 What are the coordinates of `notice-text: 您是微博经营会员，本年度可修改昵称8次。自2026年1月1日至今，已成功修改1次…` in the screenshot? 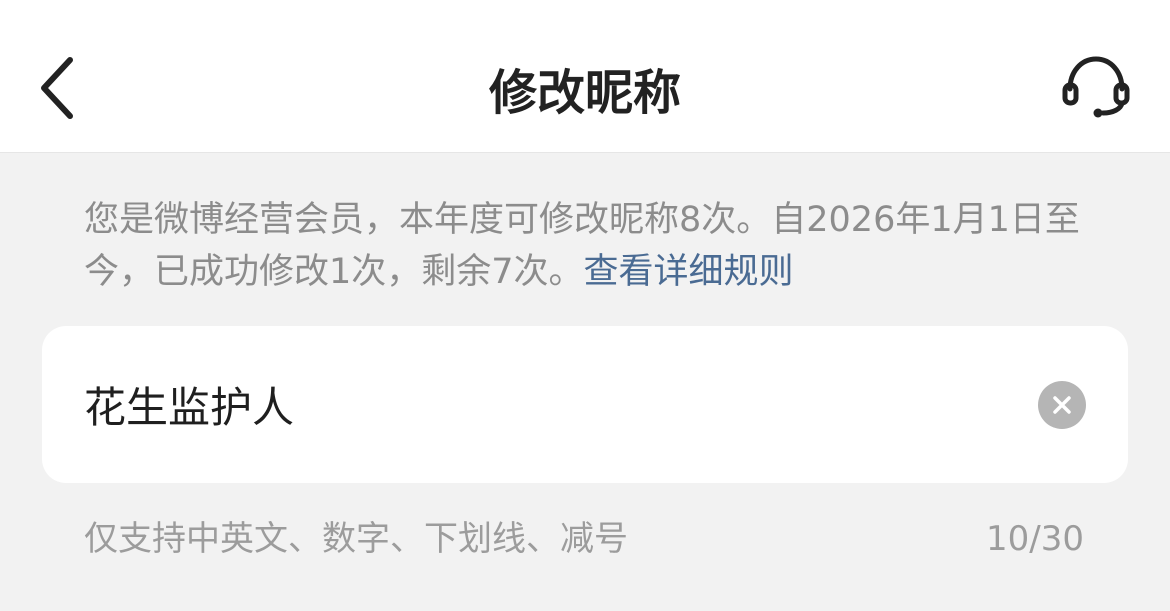 It's located at (582, 246).